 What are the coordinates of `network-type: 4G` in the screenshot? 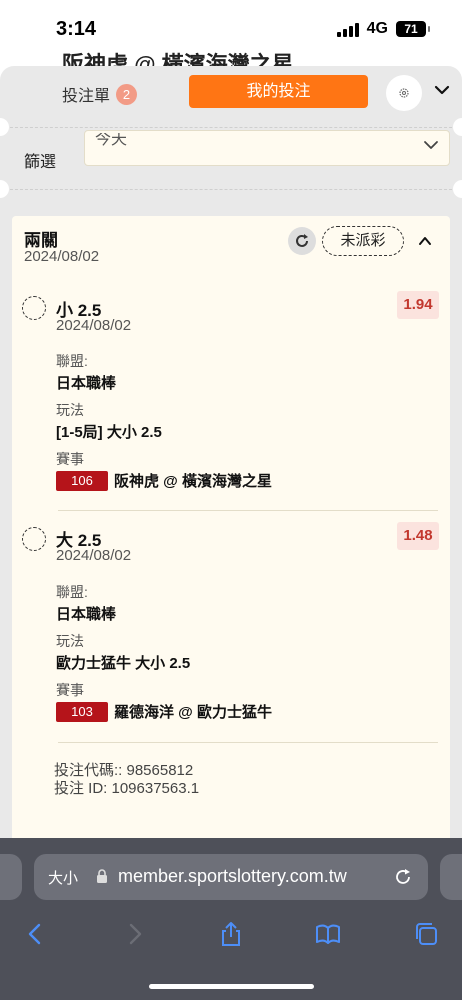 It's located at (377, 28).